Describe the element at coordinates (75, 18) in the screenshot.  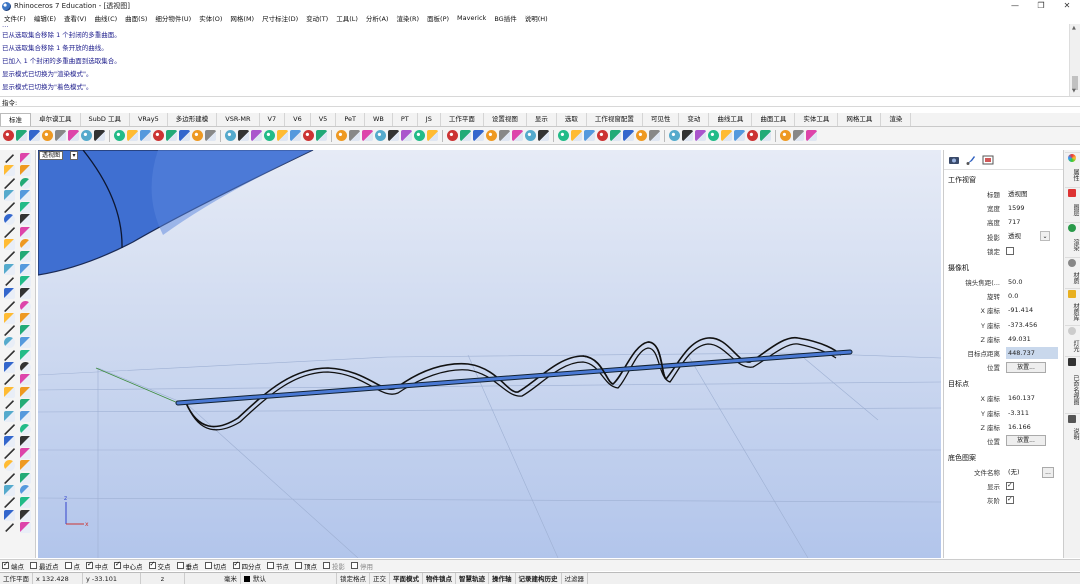
I see `menu-view: 查看(V)` at that location.